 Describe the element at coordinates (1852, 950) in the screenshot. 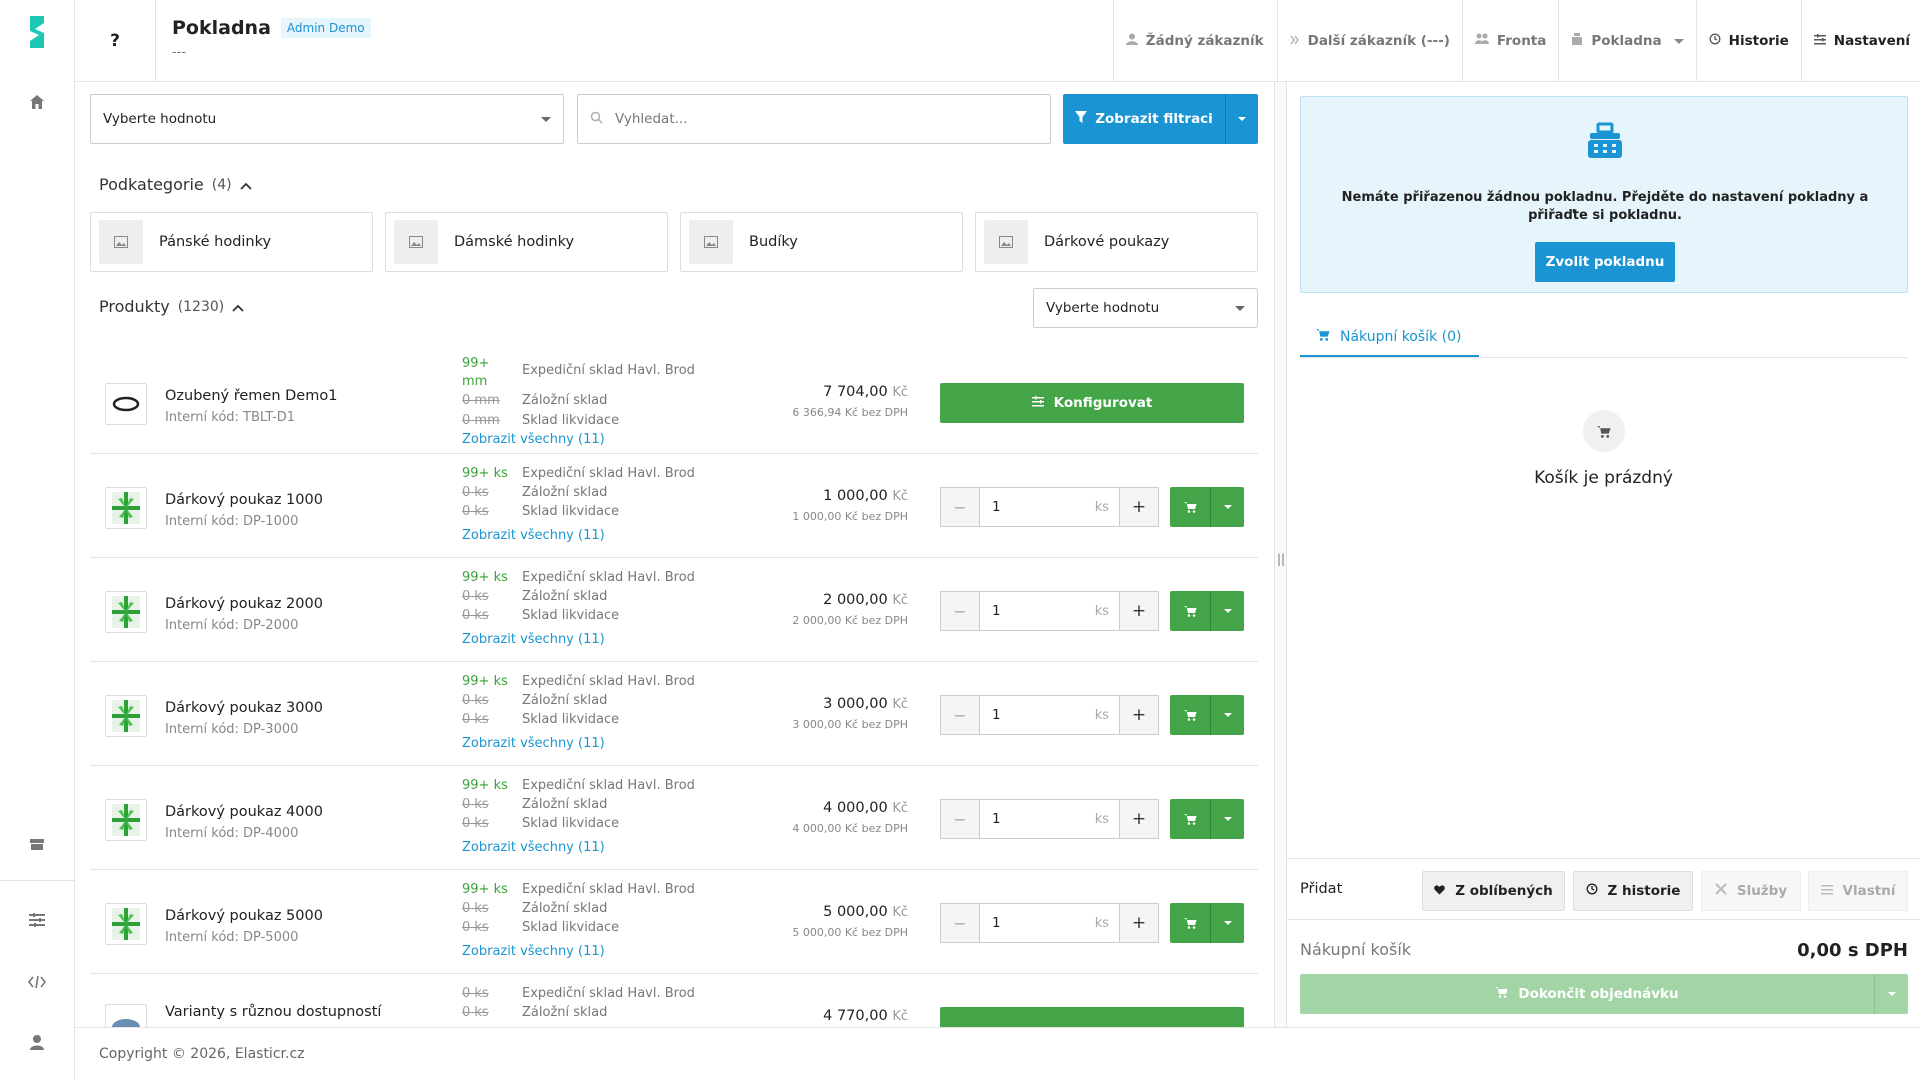

I see `cart-total-value: 0,00 s DPH` at that location.